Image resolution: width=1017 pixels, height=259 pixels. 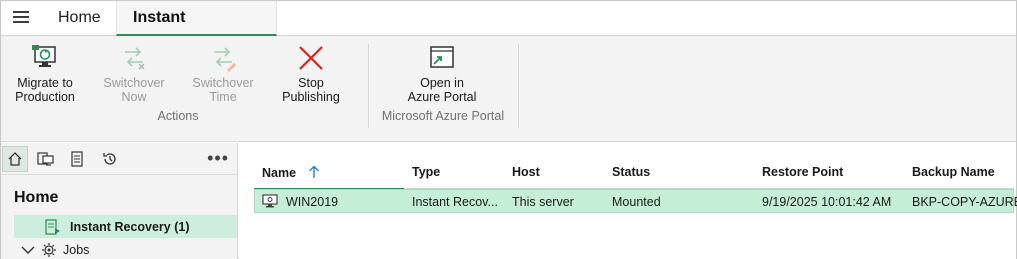 What do you see at coordinates (52, 226) in the screenshot?
I see `instant-recovery-icon` at bounding box center [52, 226].